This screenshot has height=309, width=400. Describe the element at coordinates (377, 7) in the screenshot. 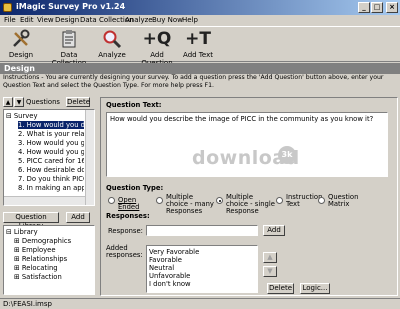

I see `maximize-button: □` at that location.